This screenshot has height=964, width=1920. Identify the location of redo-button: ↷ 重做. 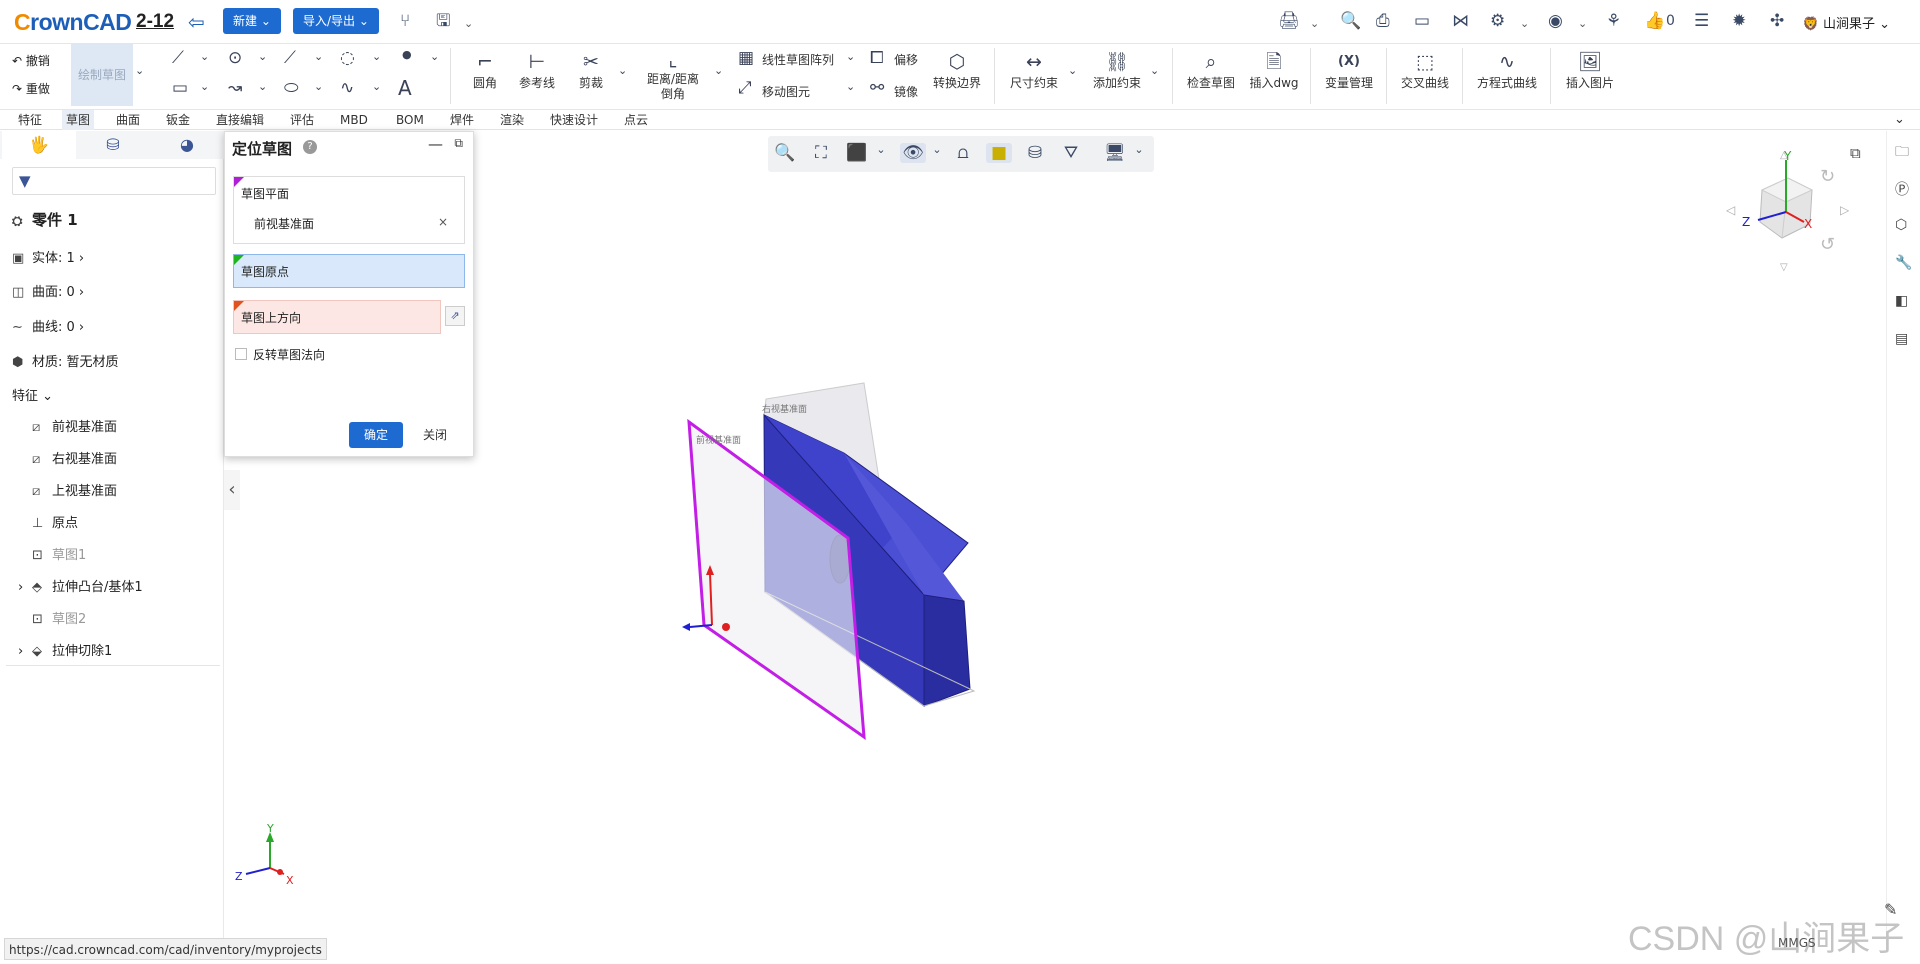
(31, 88).